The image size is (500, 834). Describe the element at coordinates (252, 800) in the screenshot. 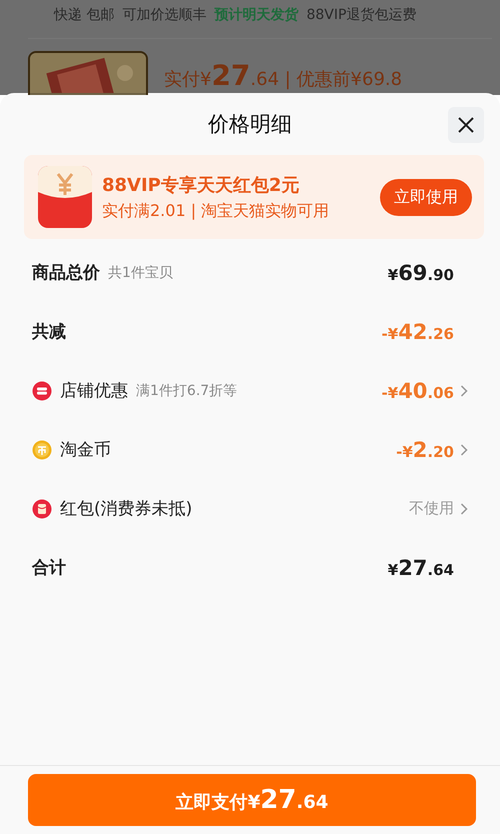

I see `pay-now-button: 立即支付¥27.64` at that location.